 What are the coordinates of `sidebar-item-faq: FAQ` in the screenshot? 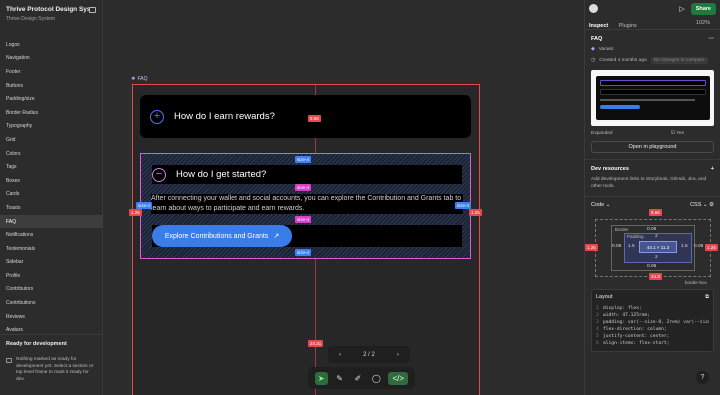 It's located at (51, 221).